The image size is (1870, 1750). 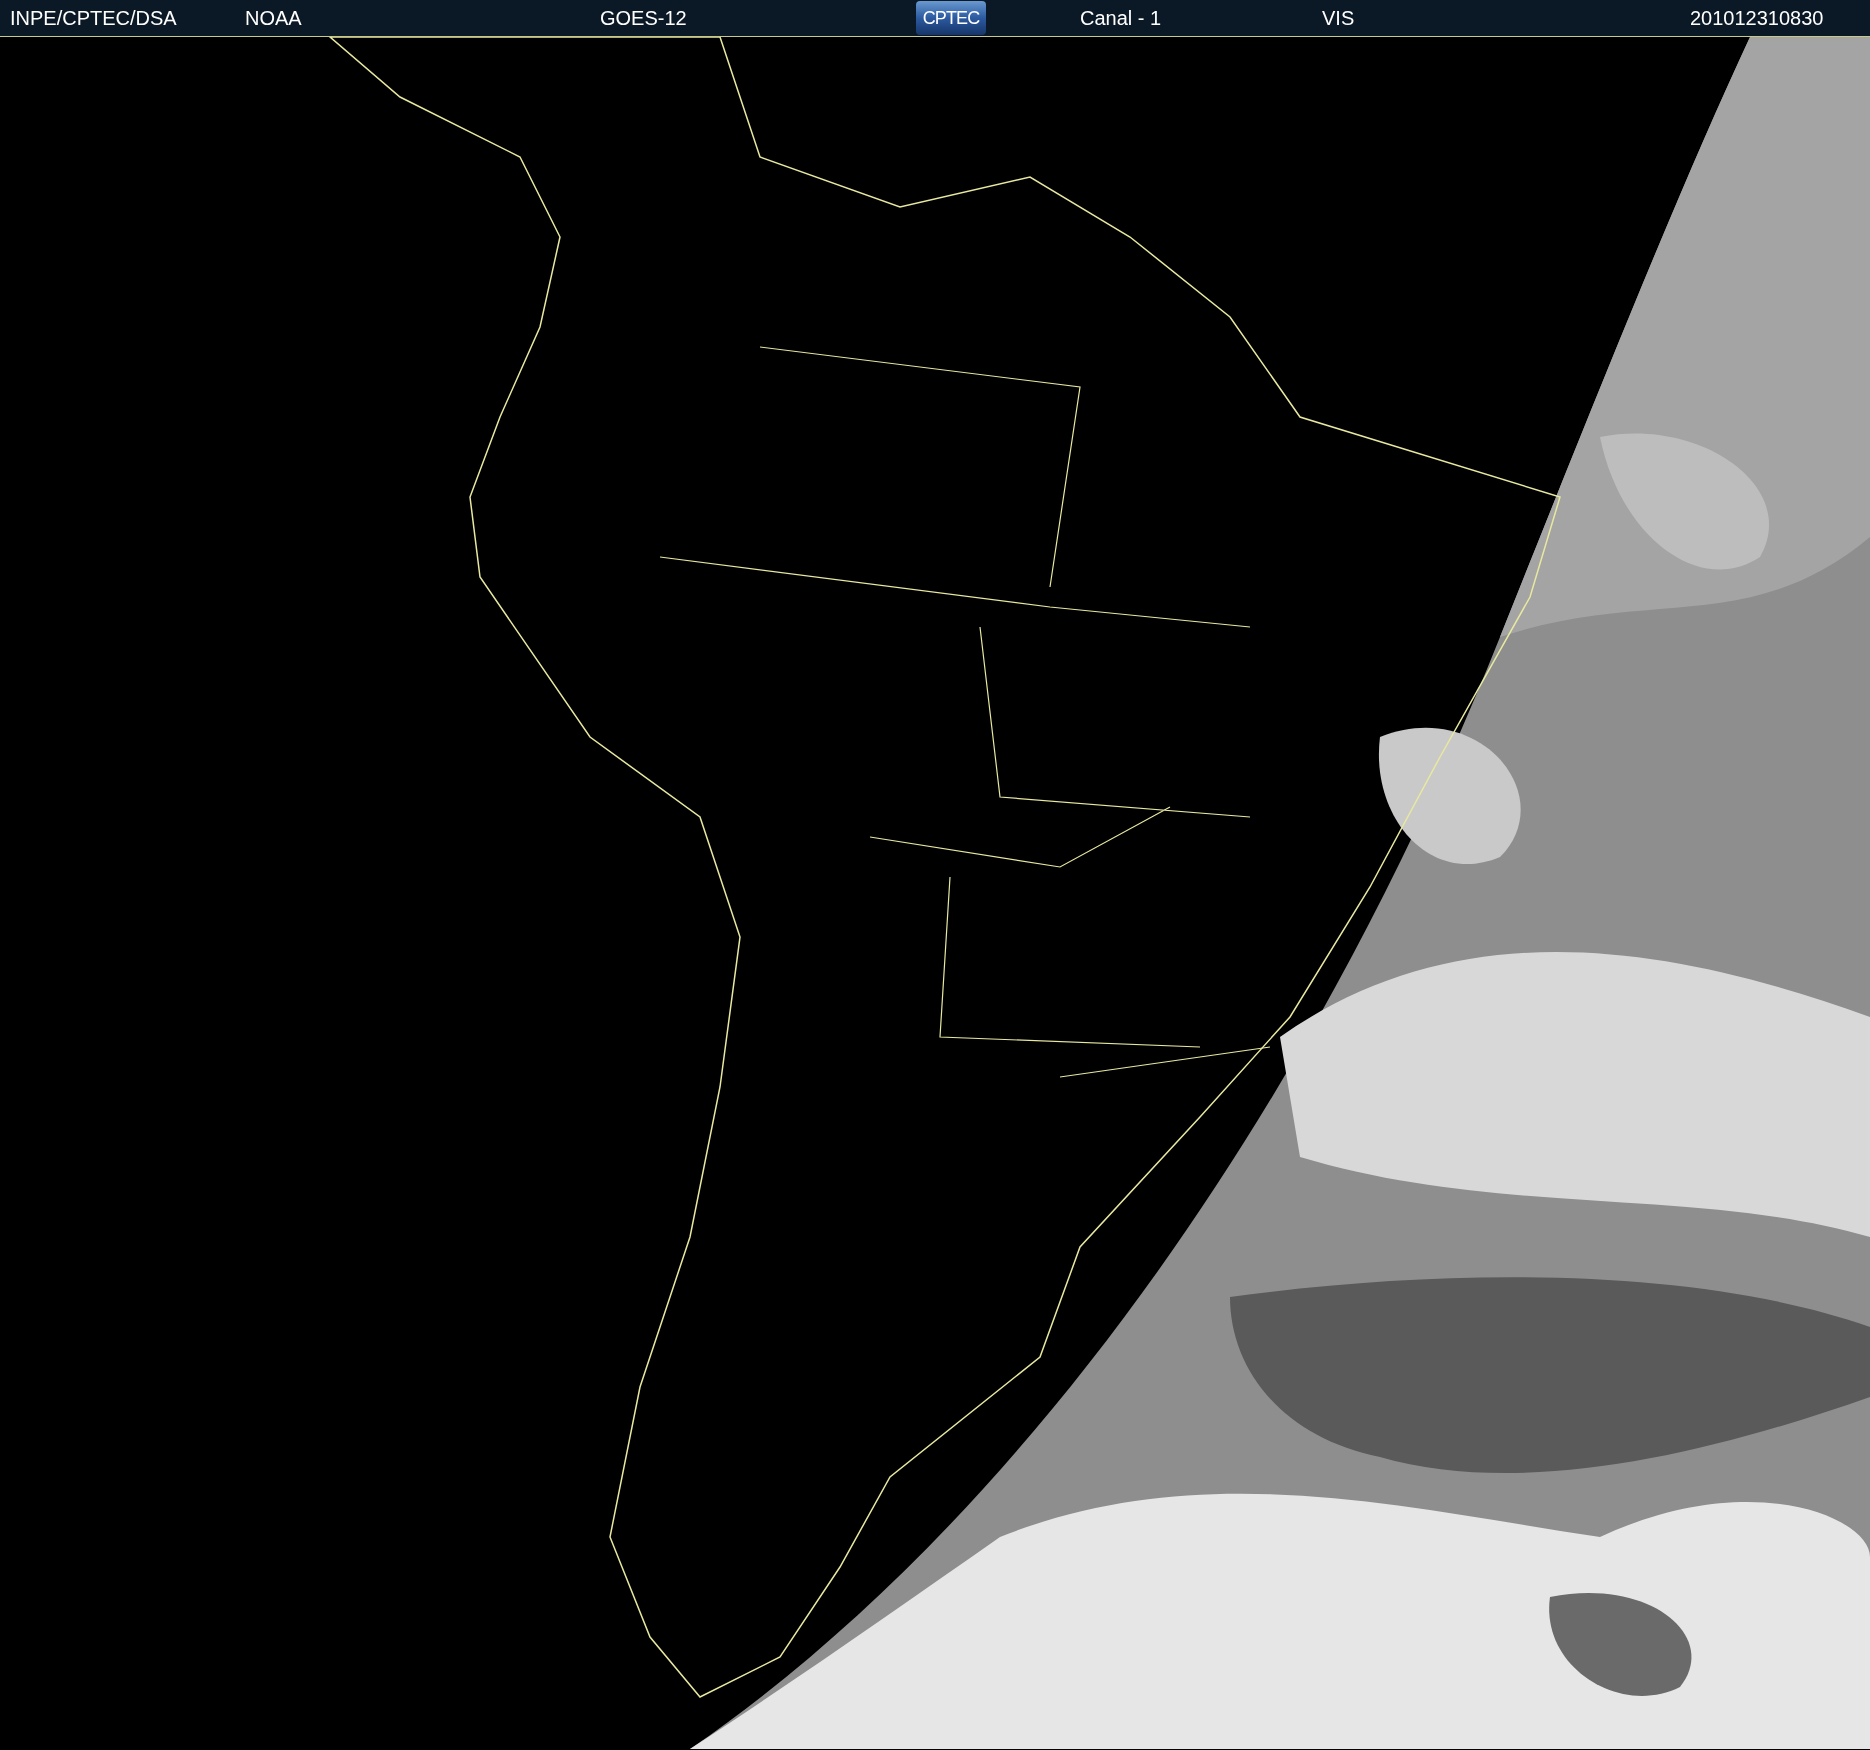 I want to click on logo: CPTEC, so click(x=951, y=18).